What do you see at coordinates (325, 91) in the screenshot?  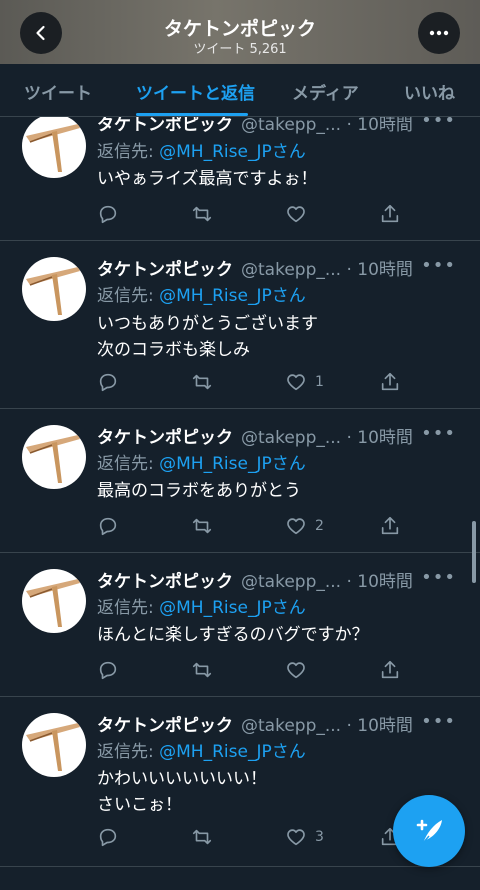 I see `tab-media: メディア` at bounding box center [325, 91].